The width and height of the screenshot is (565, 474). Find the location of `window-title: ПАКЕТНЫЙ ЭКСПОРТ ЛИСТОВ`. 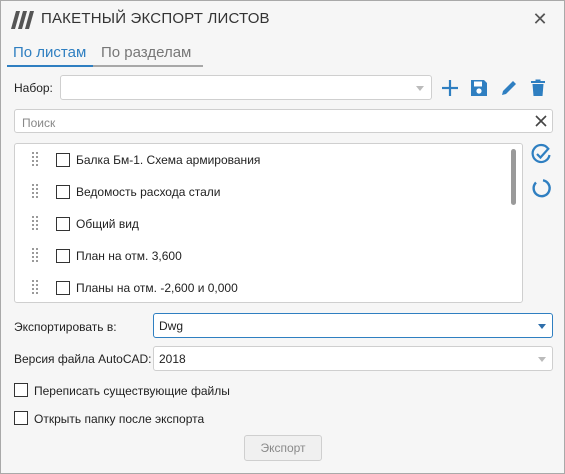

window-title: ПАКЕТНЫЙ ЭКСПОРТ ЛИСТОВ is located at coordinates (155, 18).